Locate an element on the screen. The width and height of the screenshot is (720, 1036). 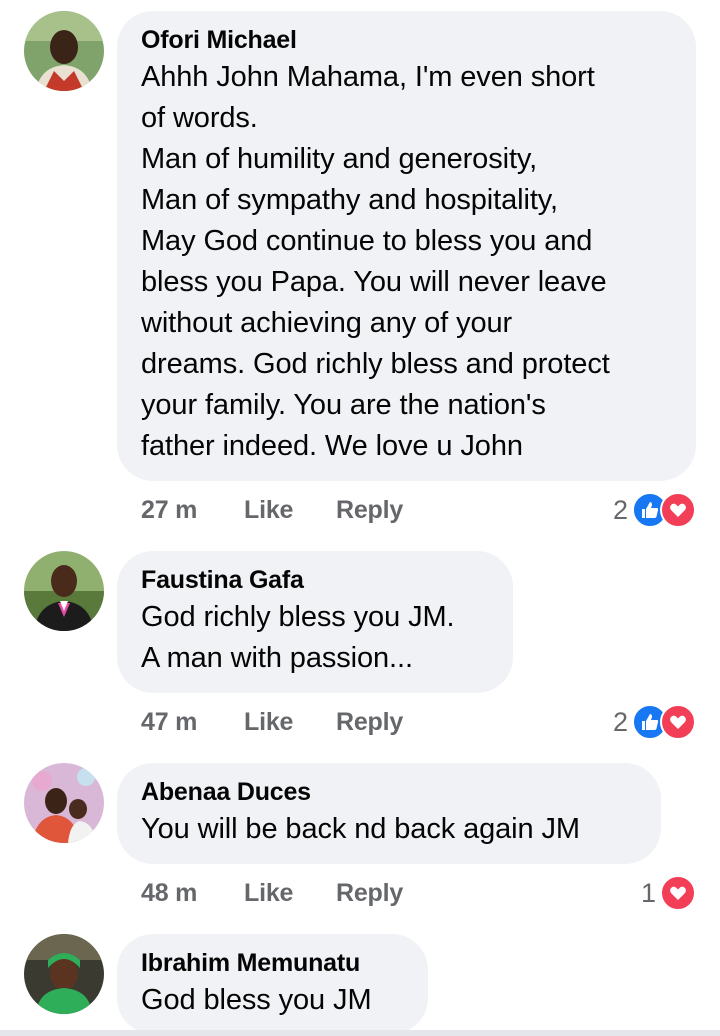
comment-author: Ofori Michael is located at coordinates (405, 40).